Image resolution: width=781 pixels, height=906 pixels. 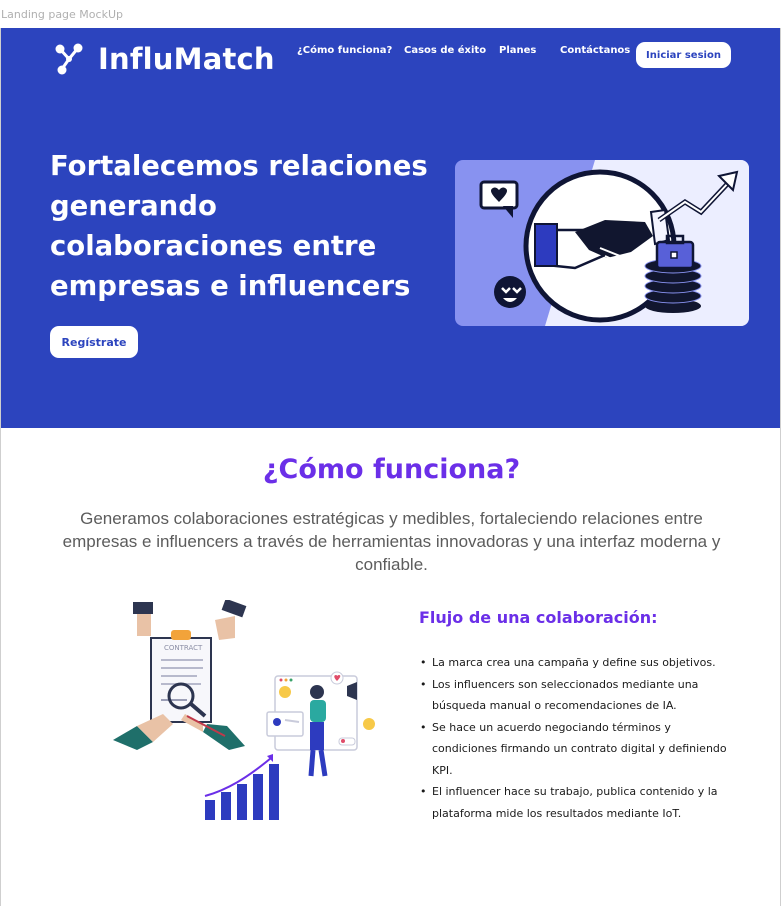 I want to click on growth-chart-icon, so click(x=241, y=787).